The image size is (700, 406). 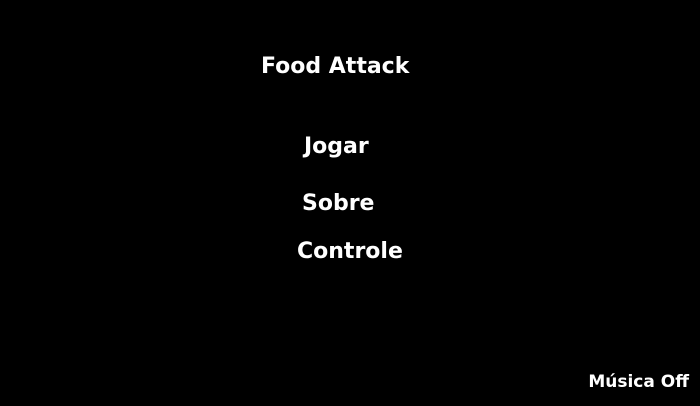 What do you see at coordinates (335, 66) in the screenshot?
I see `game-title: Food Attack` at bounding box center [335, 66].